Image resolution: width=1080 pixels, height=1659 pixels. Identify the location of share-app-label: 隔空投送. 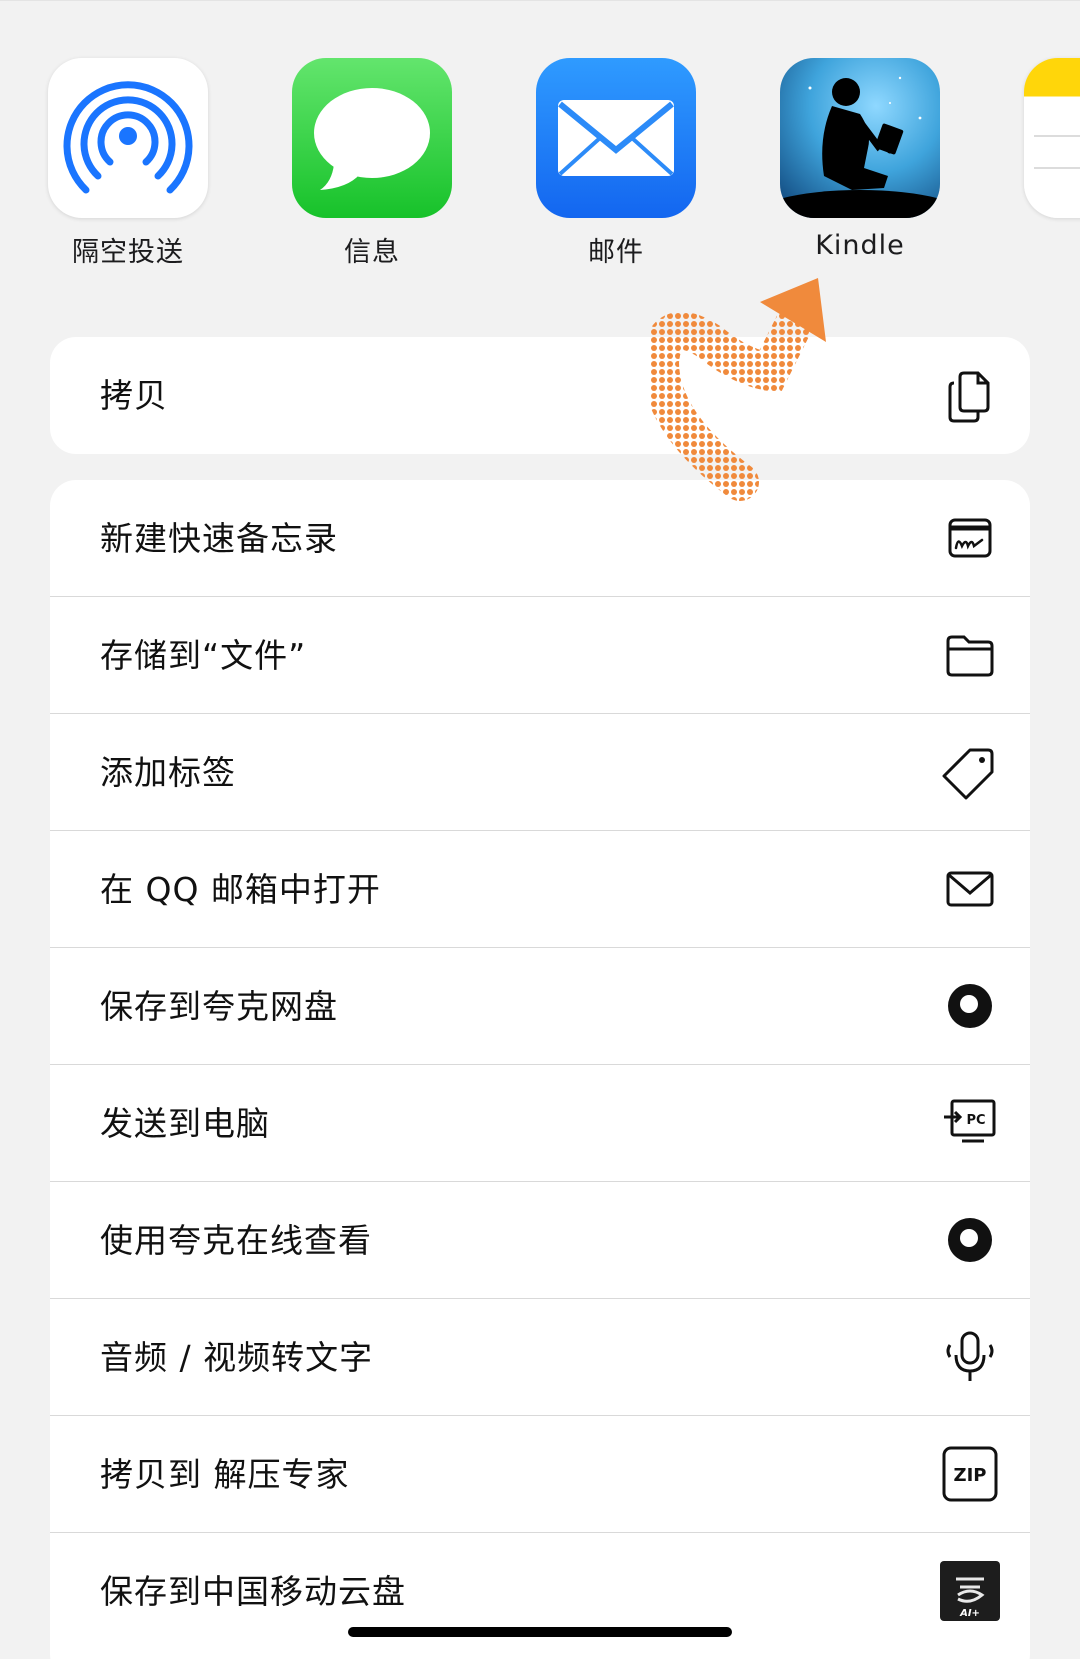
(128, 252).